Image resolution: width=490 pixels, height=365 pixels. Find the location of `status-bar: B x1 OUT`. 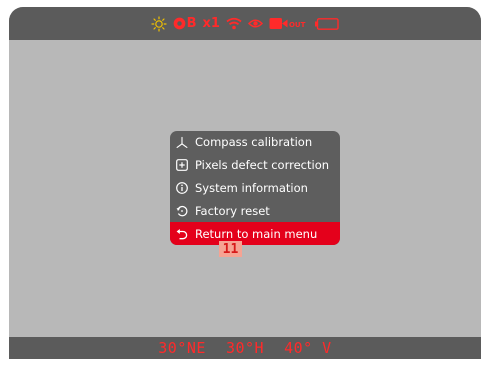

status-bar: B x1 OUT is located at coordinates (245, 23).